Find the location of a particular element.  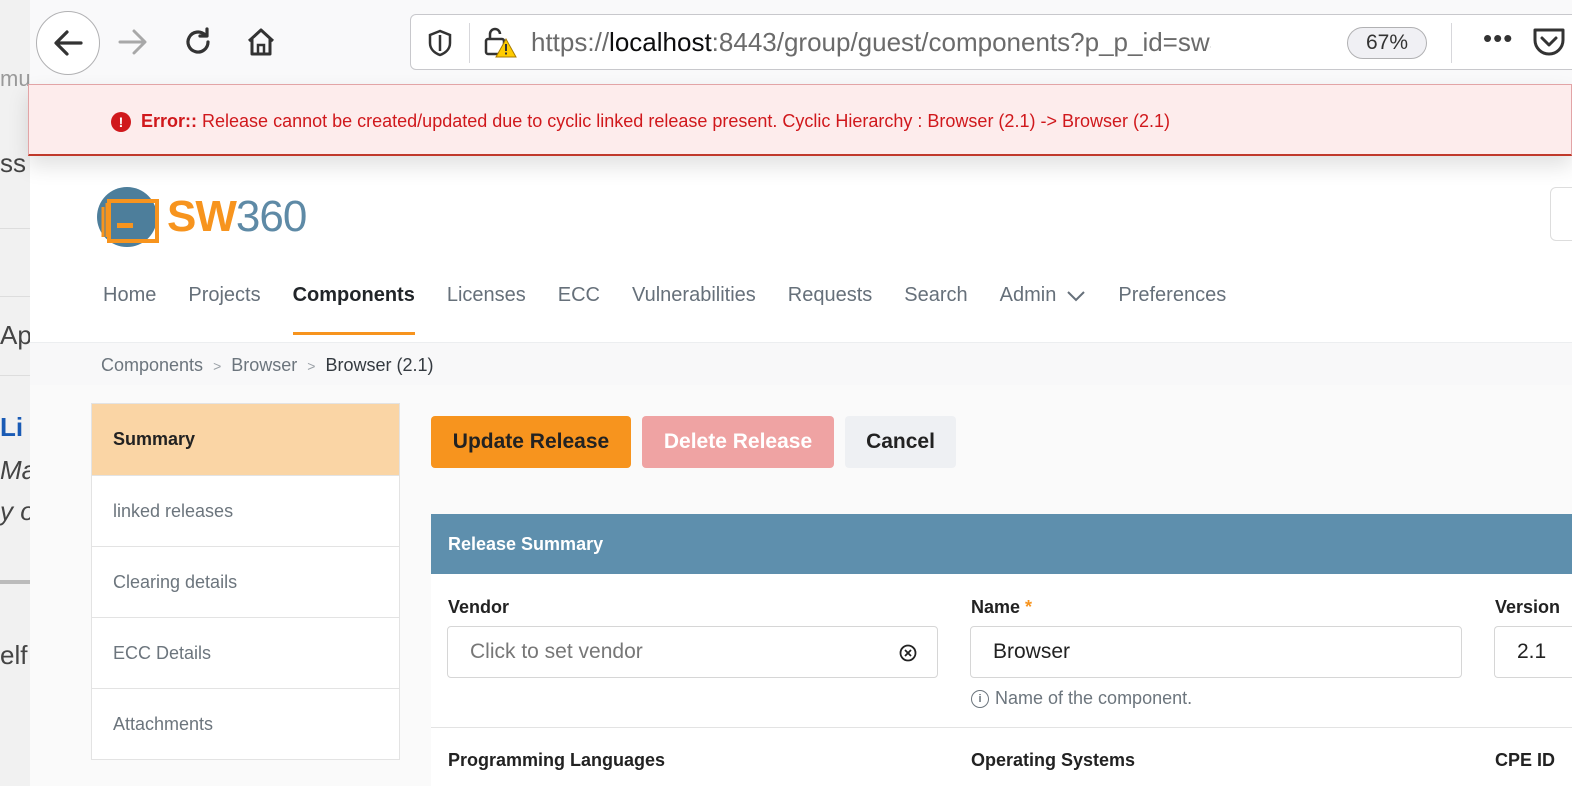

nav-vulnerabilities: Vulnerabilities is located at coordinates (694, 302).